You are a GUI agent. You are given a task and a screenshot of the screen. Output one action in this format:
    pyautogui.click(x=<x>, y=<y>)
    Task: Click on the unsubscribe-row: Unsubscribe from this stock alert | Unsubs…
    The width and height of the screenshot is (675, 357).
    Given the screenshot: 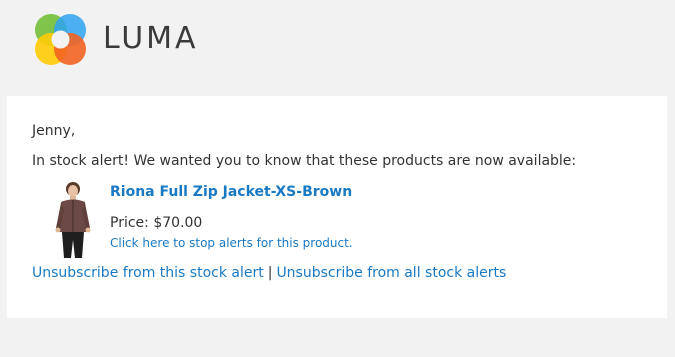 What is the action you would take?
    pyautogui.click(x=269, y=273)
    